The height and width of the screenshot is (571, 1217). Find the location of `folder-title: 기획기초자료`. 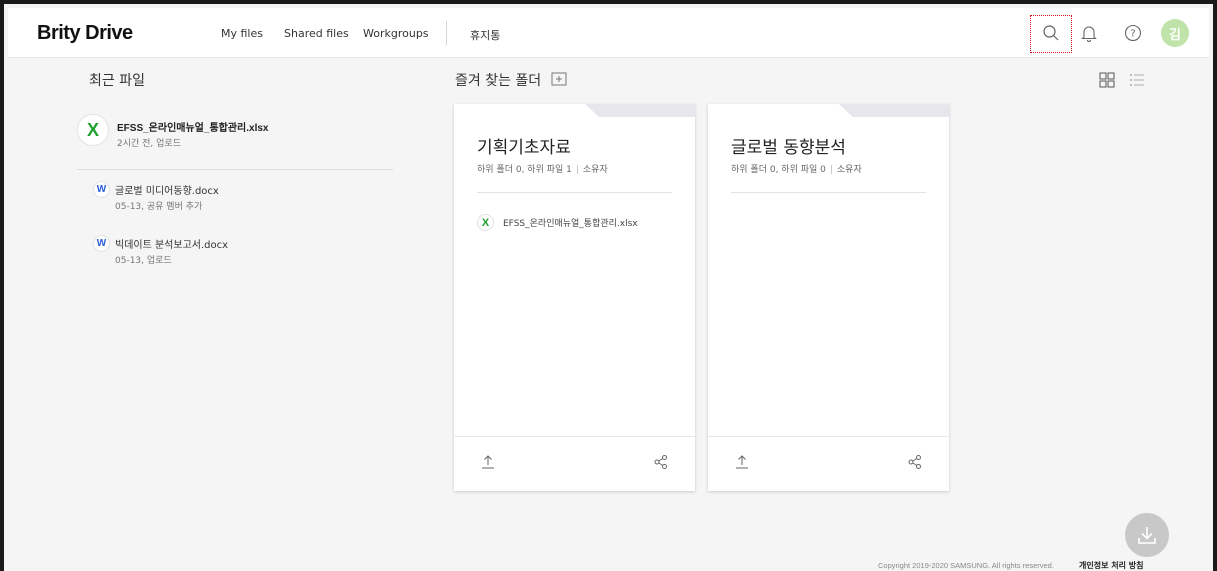

folder-title: 기획기초자료 is located at coordinates (524, 148).